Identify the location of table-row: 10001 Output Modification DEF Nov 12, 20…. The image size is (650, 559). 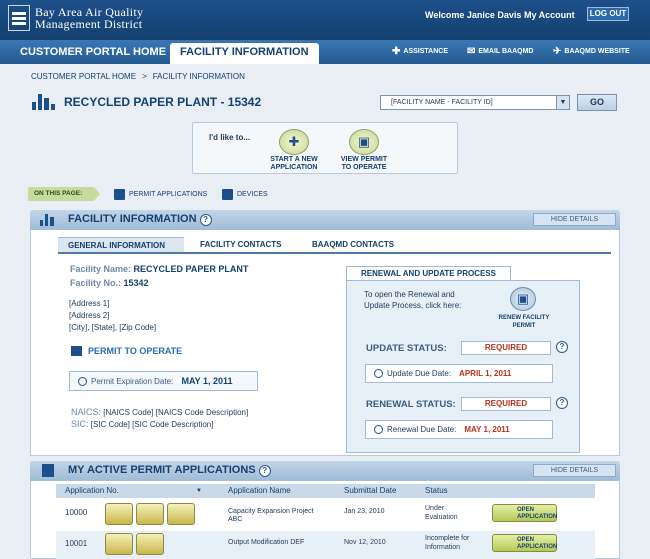
(325, 545).